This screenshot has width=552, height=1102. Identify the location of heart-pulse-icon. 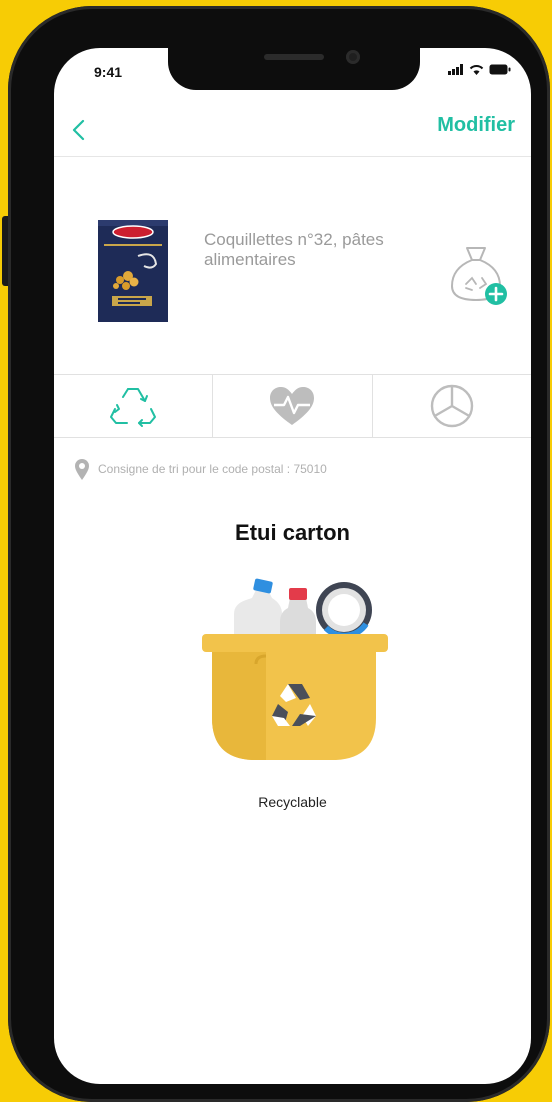
(292, 406).